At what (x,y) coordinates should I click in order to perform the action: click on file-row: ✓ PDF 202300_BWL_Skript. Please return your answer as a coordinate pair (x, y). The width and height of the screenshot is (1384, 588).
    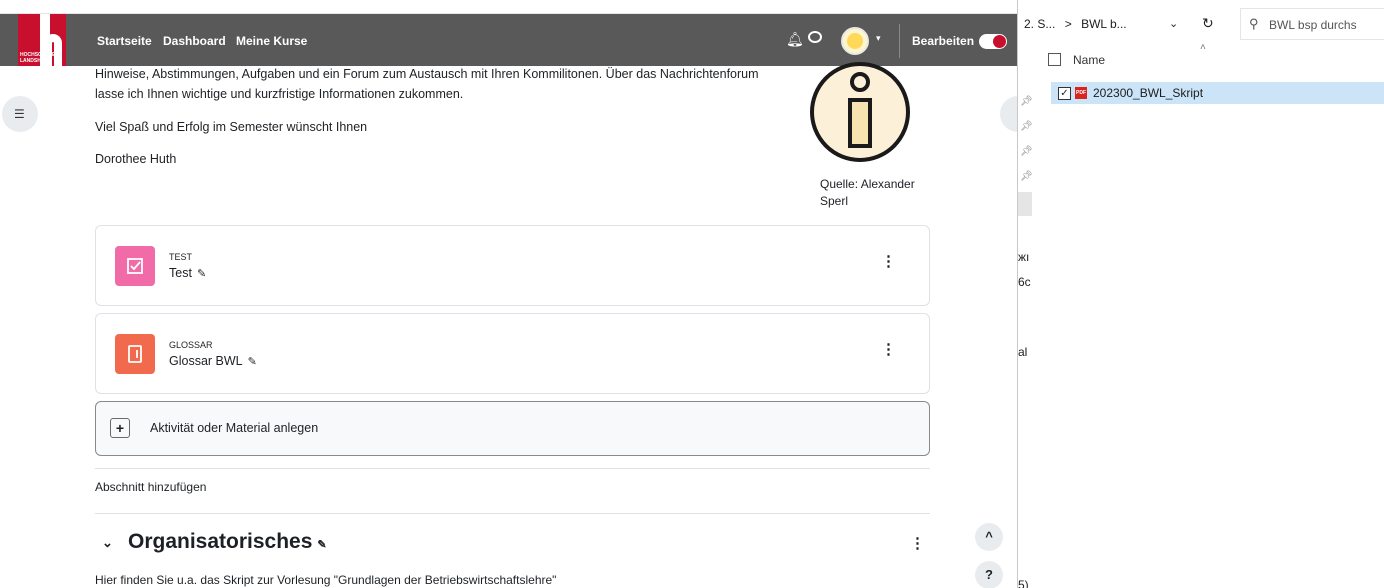
    Looking at the image, I should click on (1217, 93).